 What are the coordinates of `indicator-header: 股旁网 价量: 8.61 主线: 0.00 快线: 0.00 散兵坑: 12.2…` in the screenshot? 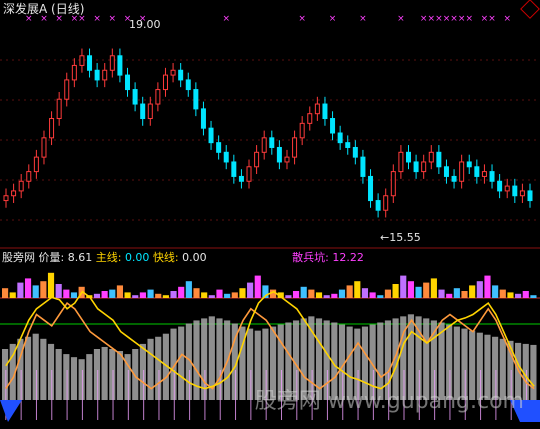 It's located at (183, 257).